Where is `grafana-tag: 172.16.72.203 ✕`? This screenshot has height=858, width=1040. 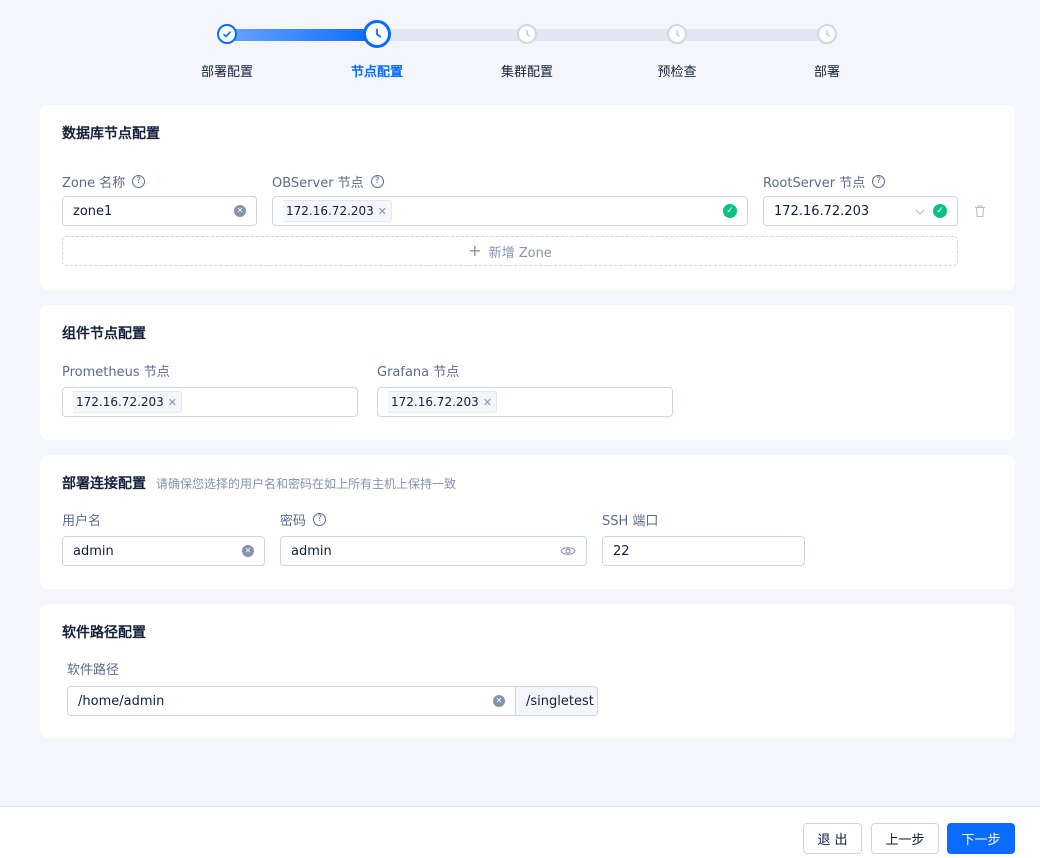 grafana-tag: 172.16.72.203 ✕ is located at coordinates (443, 402).